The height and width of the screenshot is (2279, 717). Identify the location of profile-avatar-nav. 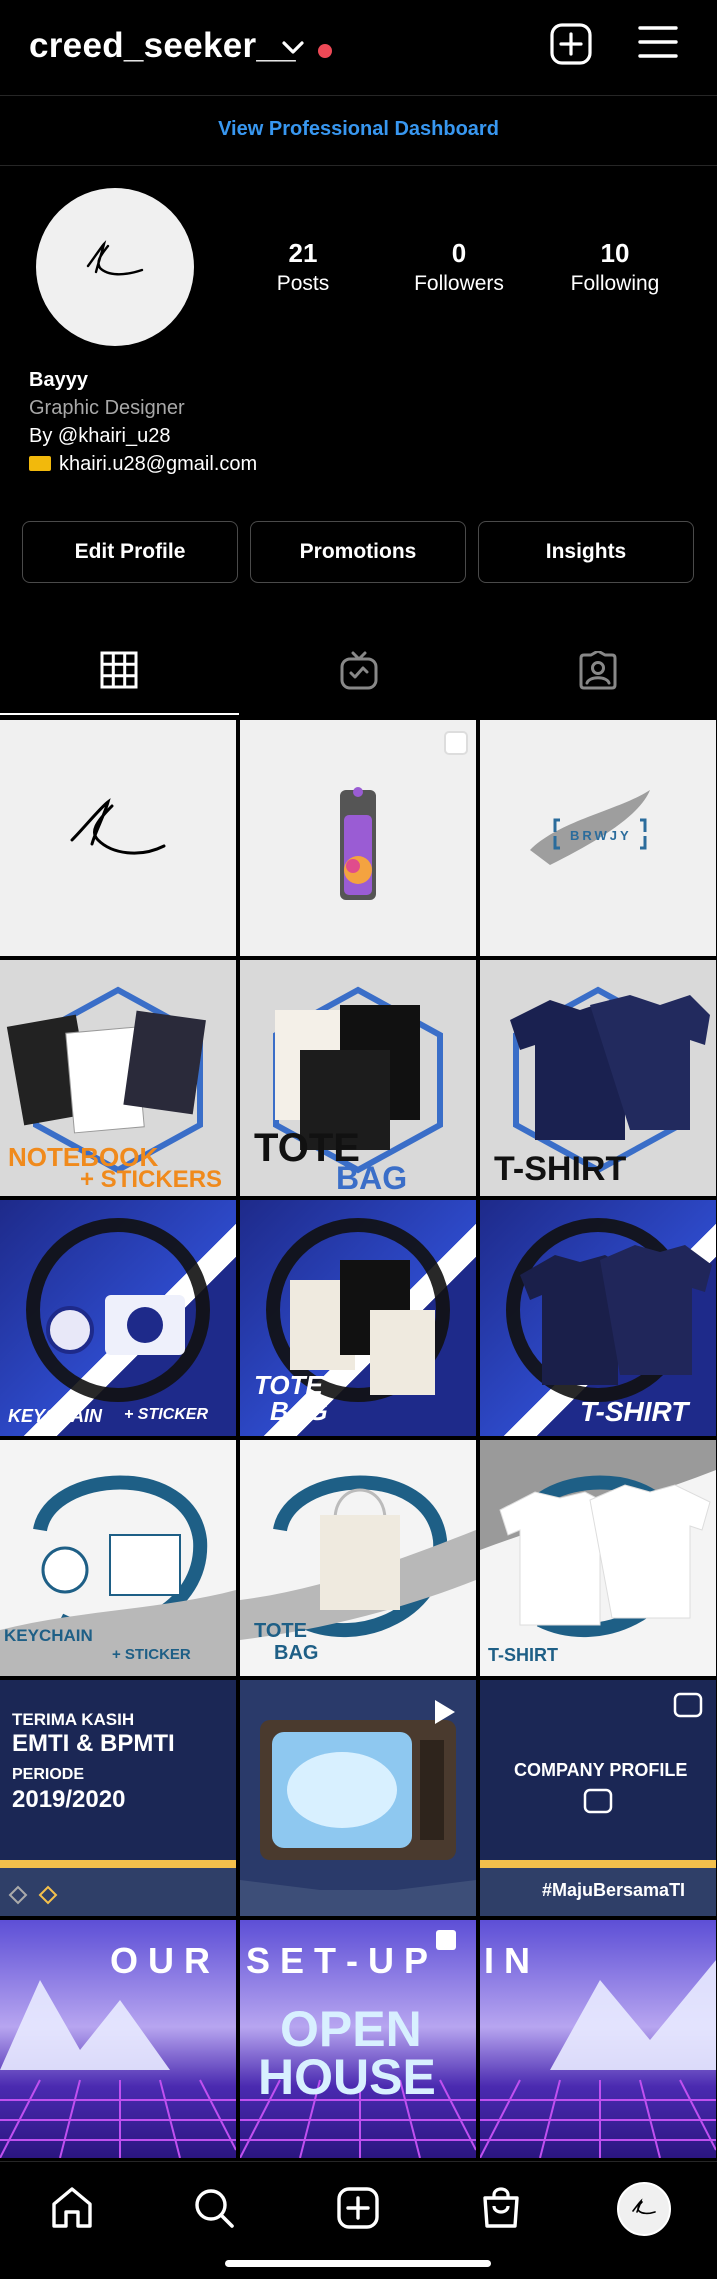
(644, 2209).